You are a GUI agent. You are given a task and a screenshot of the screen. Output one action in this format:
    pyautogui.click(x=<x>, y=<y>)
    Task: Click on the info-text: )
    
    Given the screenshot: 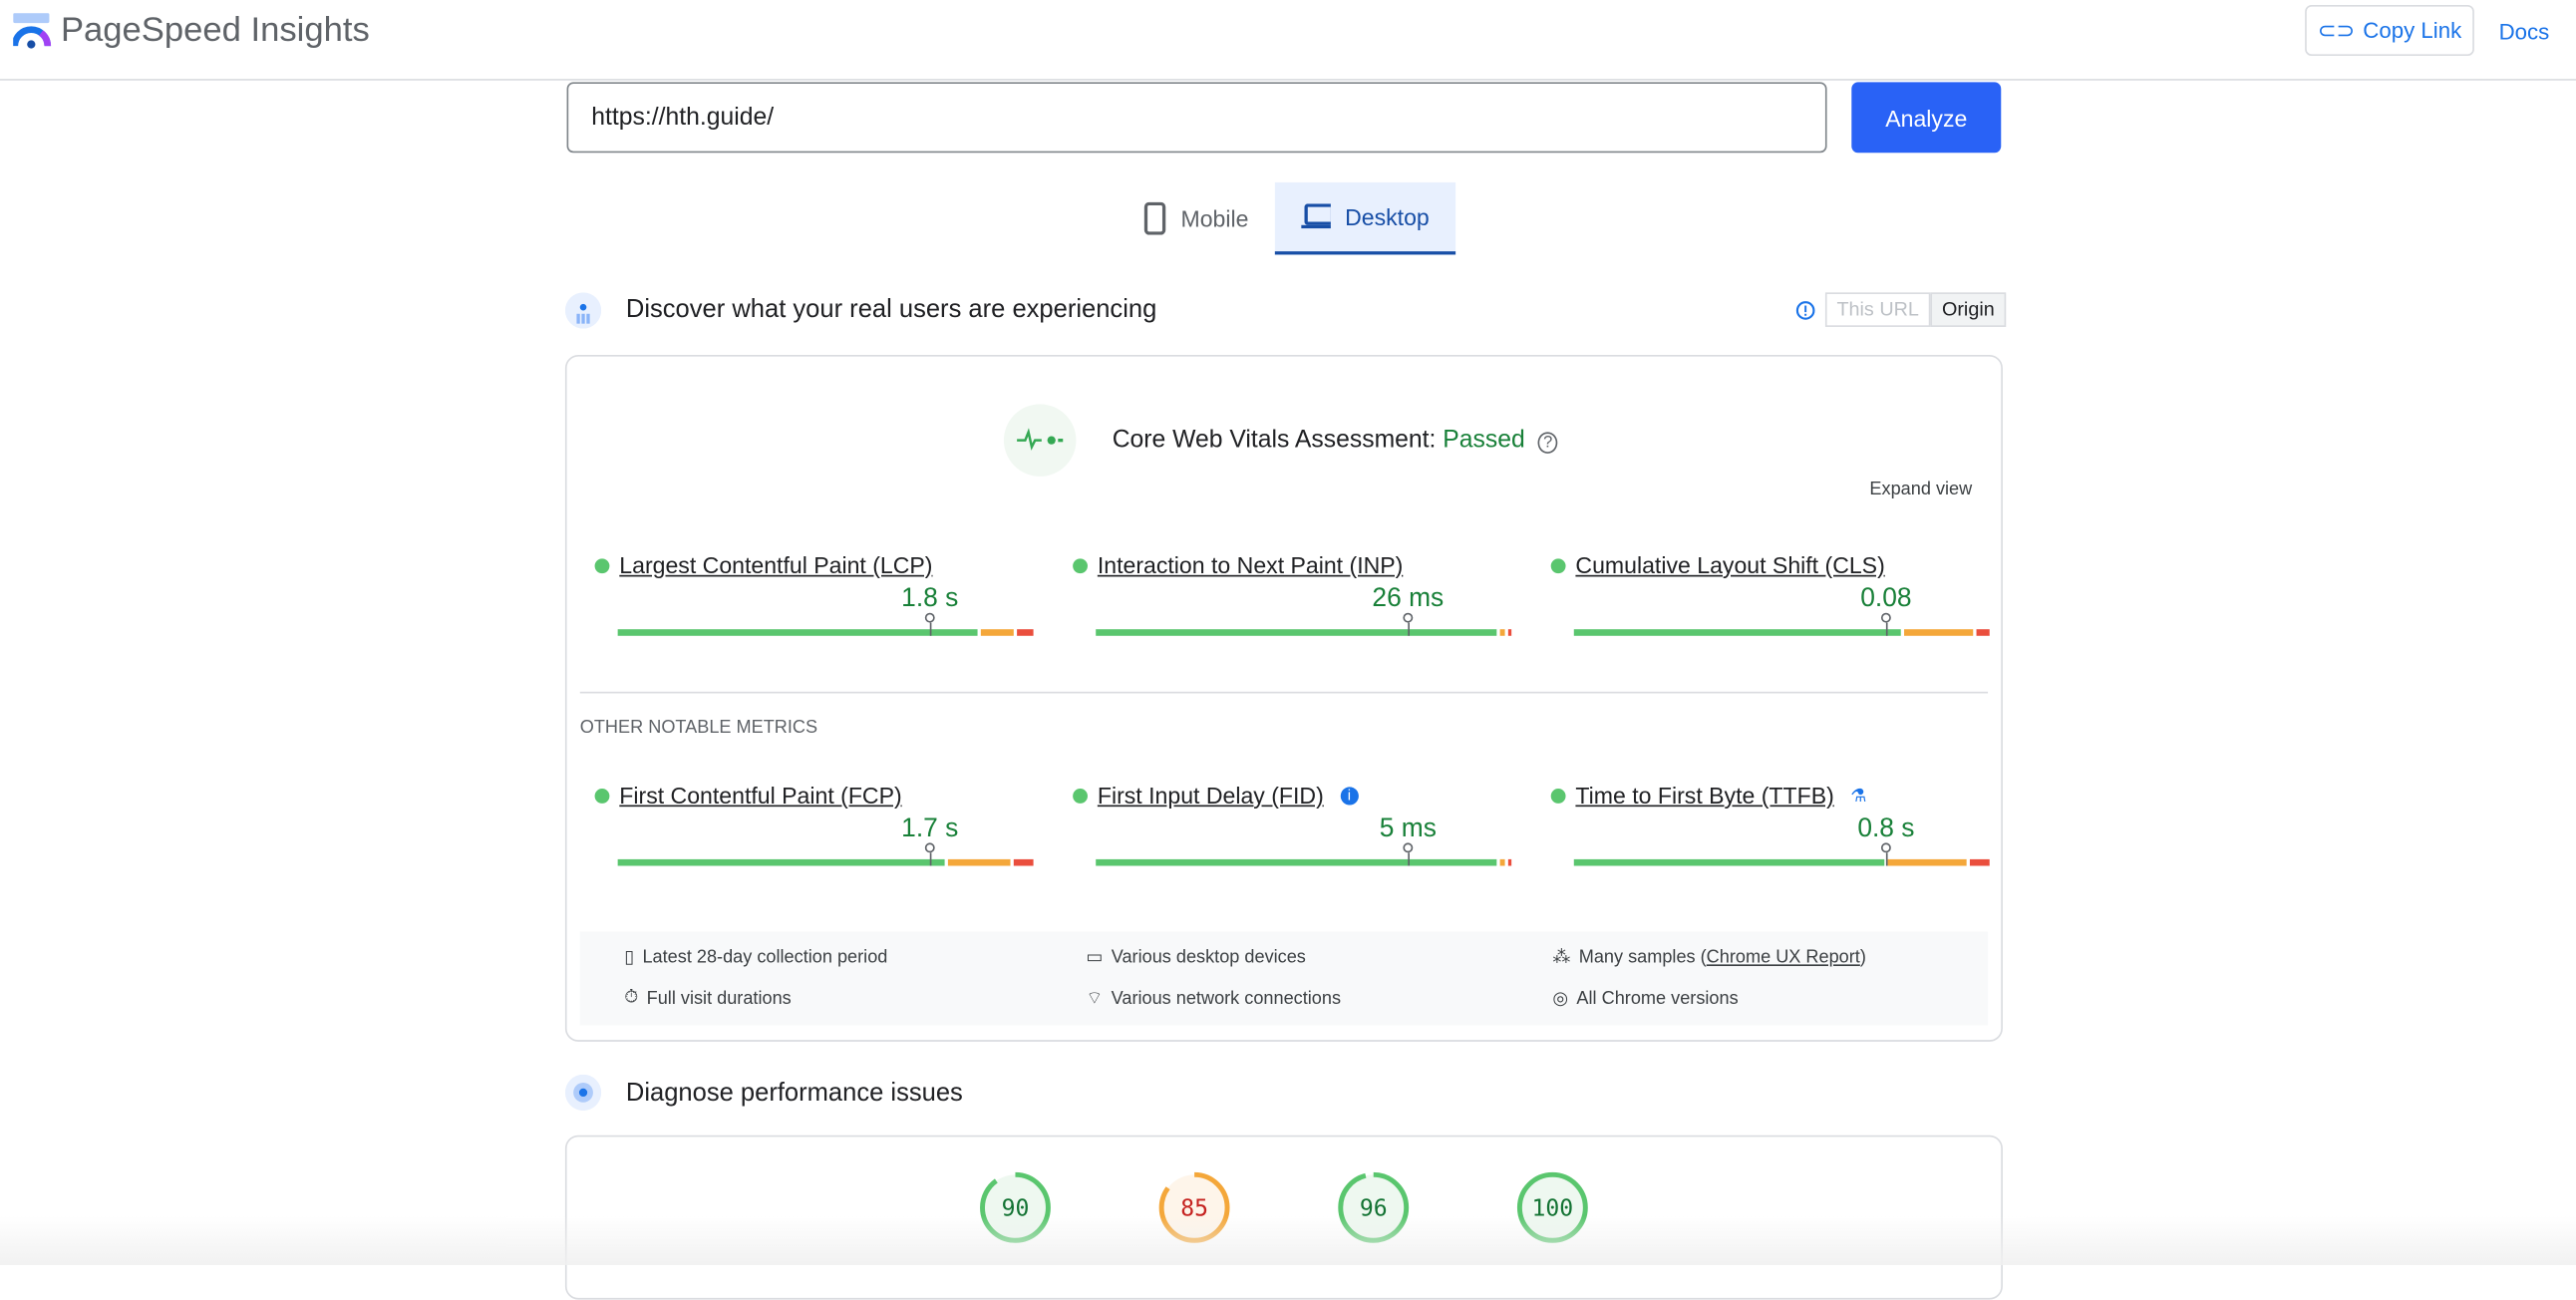 What is the action you would take?
    pyautogui.click(x=1862, y=957)
    